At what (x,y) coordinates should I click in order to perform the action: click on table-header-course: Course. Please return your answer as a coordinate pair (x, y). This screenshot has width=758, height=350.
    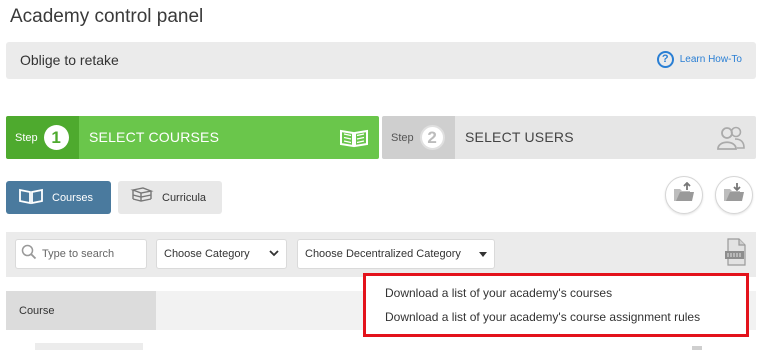
    Looking at the image, I should click on (81, 310).